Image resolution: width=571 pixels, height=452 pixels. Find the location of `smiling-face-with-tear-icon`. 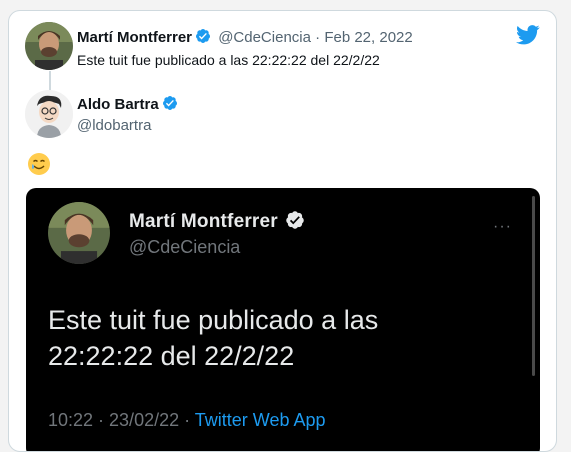

smiling-face-with-tear-icon is located at coordinates (39, 164).